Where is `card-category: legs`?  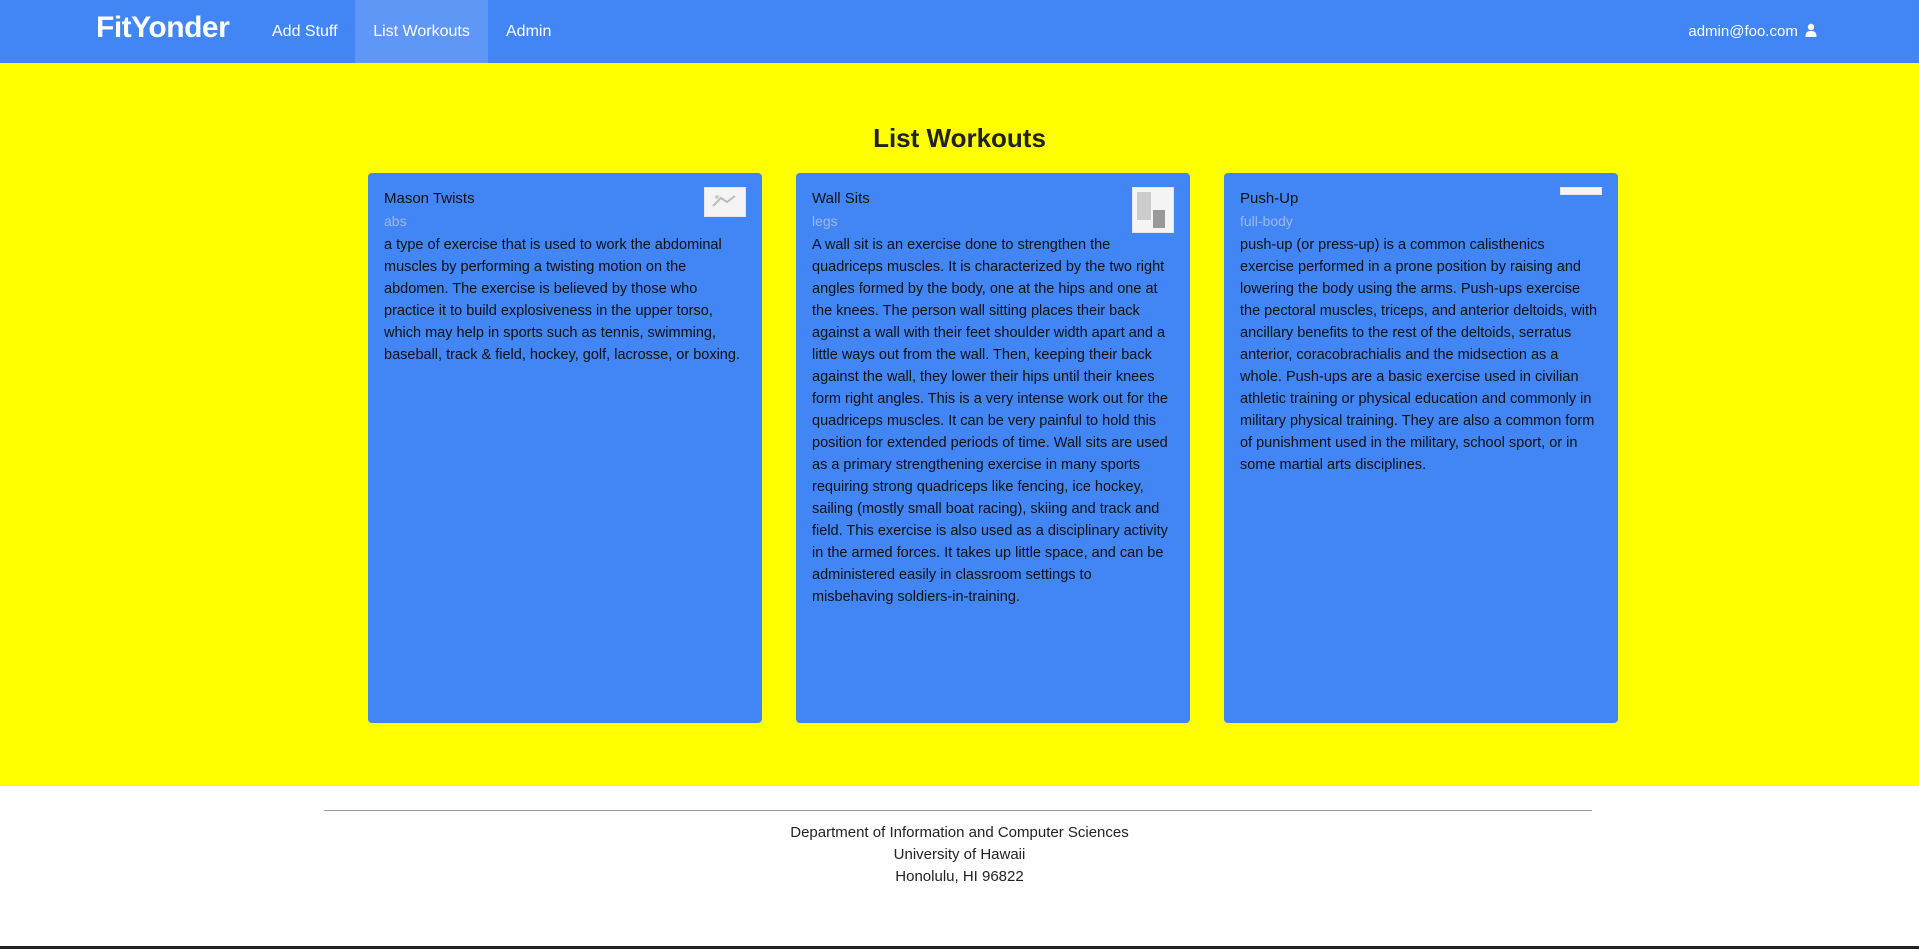 card-category: legs is located at coordinates (825, 221).